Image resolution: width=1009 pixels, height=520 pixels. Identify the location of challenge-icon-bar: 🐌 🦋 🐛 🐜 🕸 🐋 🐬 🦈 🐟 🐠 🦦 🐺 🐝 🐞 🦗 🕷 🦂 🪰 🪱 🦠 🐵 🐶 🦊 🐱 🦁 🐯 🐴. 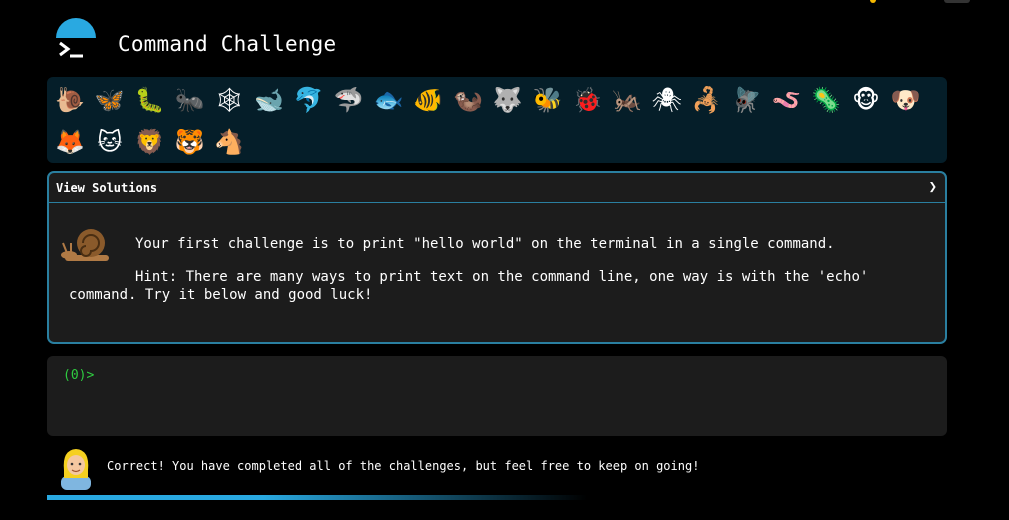
(497, 120).